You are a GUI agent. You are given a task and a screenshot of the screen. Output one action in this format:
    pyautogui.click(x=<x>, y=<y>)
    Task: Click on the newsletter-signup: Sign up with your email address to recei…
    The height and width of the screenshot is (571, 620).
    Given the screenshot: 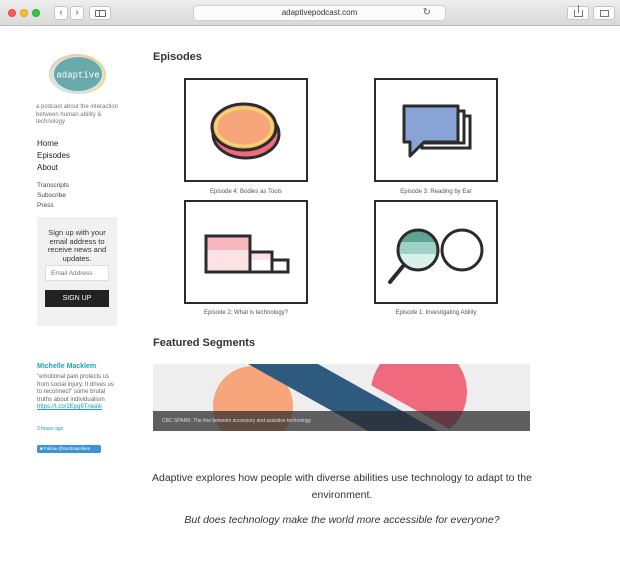 What is the action you would take?
    pyautogui.click(x=77, y=271)
    